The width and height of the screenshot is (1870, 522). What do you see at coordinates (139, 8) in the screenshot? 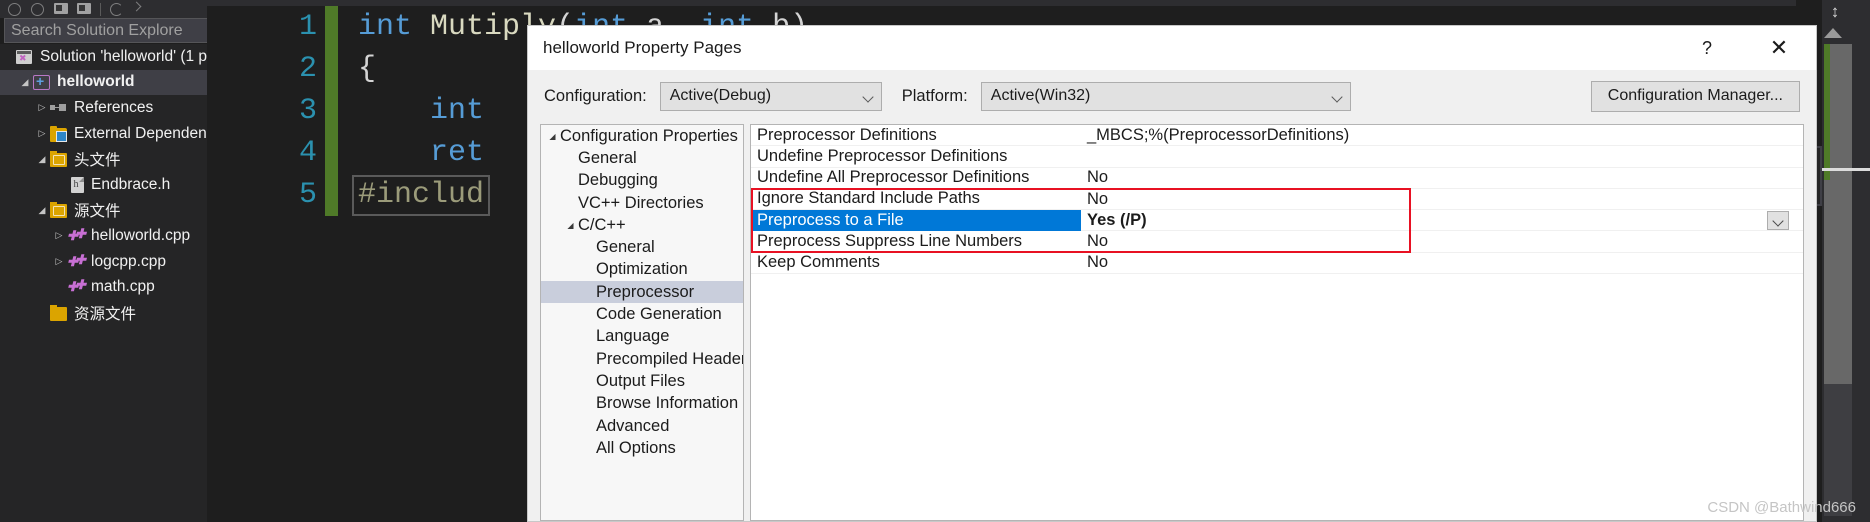
I see `collapse-all-icon` at bounding box center [139, 8].